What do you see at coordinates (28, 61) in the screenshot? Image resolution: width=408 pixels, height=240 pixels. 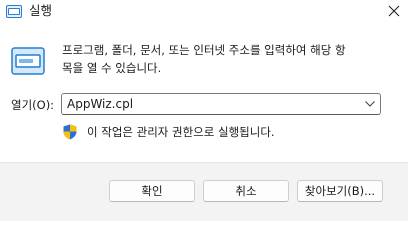 I see `run-dialog-icon` at bounding box center [28, 61].